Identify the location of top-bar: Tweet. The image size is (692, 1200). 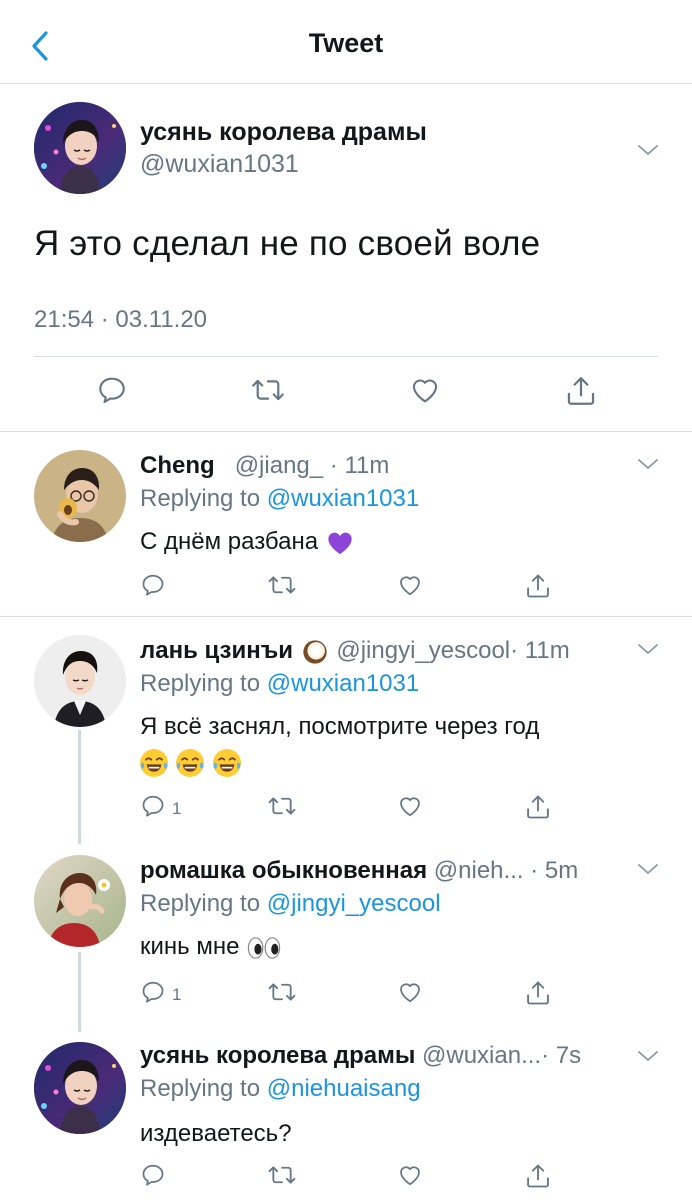
(346, 42).